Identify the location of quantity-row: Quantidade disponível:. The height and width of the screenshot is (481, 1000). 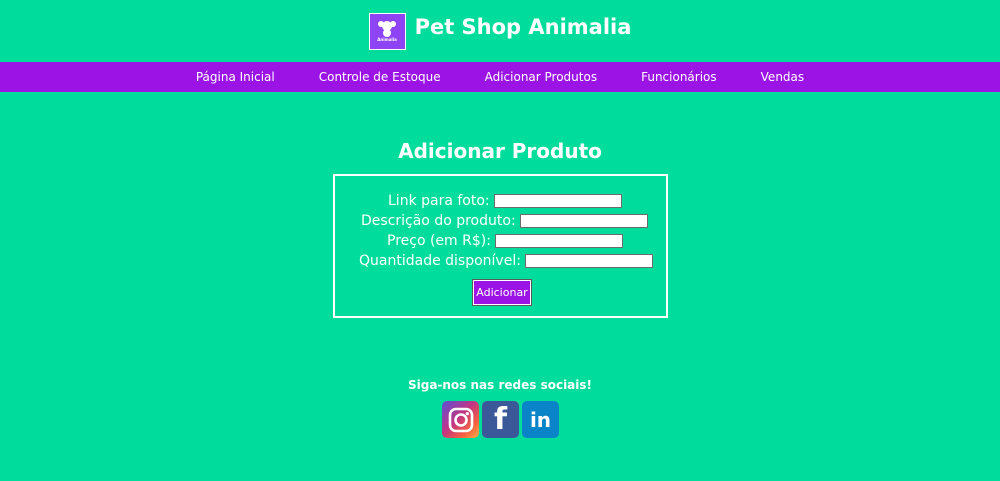
(506, 261).